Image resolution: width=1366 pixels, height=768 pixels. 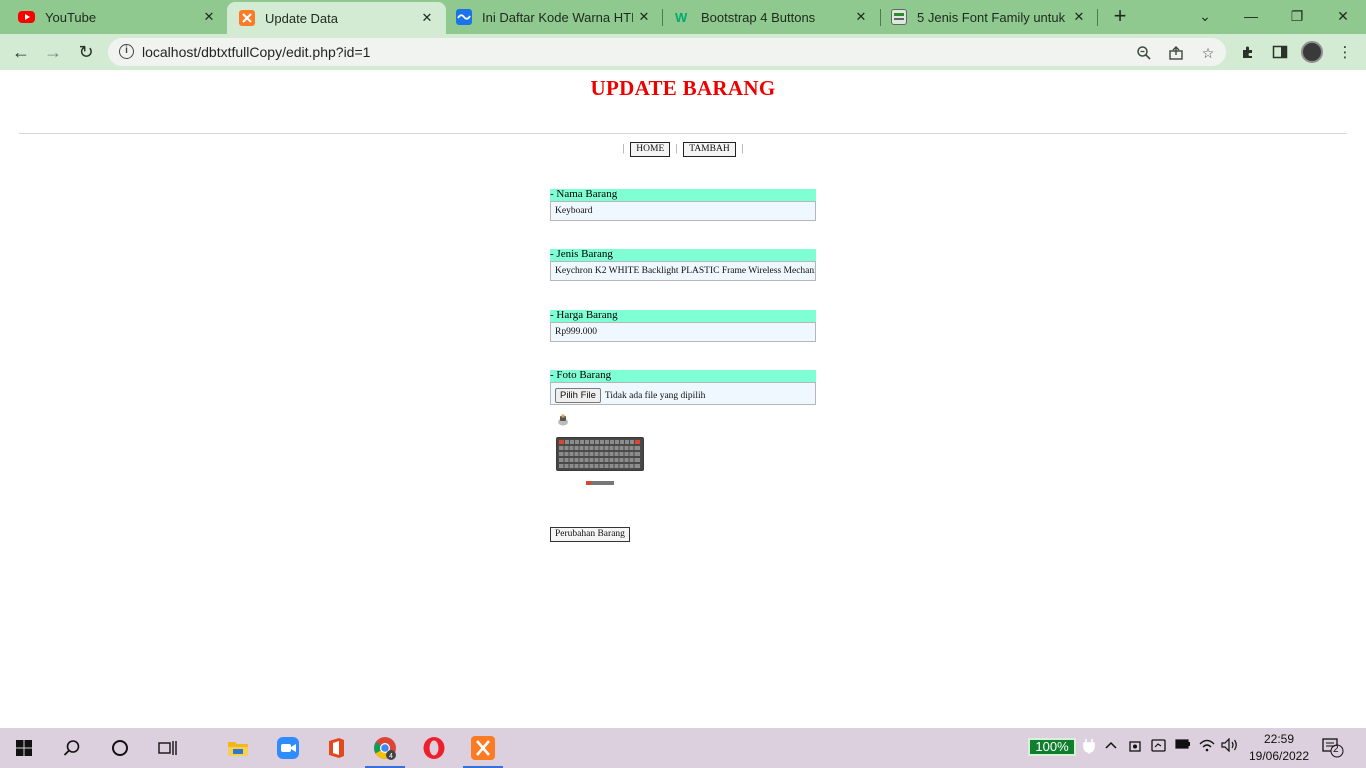 I want to click on tab-kode-warna: Ini Daftar Kode Warna HTML ✕, so click(x=554, y=17).